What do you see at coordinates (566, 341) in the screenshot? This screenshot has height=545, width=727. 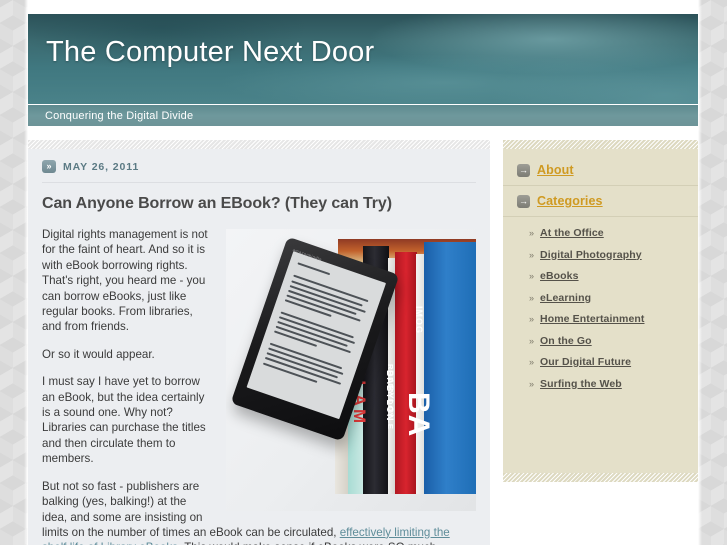 I see `category-link: On the Go` at bounding box center [566, 341].